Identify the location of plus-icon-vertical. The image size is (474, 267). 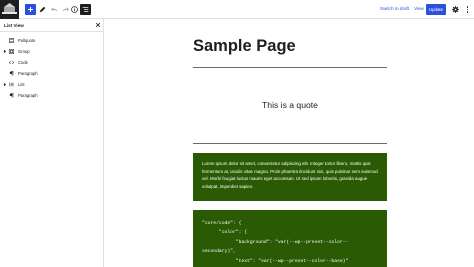
(30, 9).